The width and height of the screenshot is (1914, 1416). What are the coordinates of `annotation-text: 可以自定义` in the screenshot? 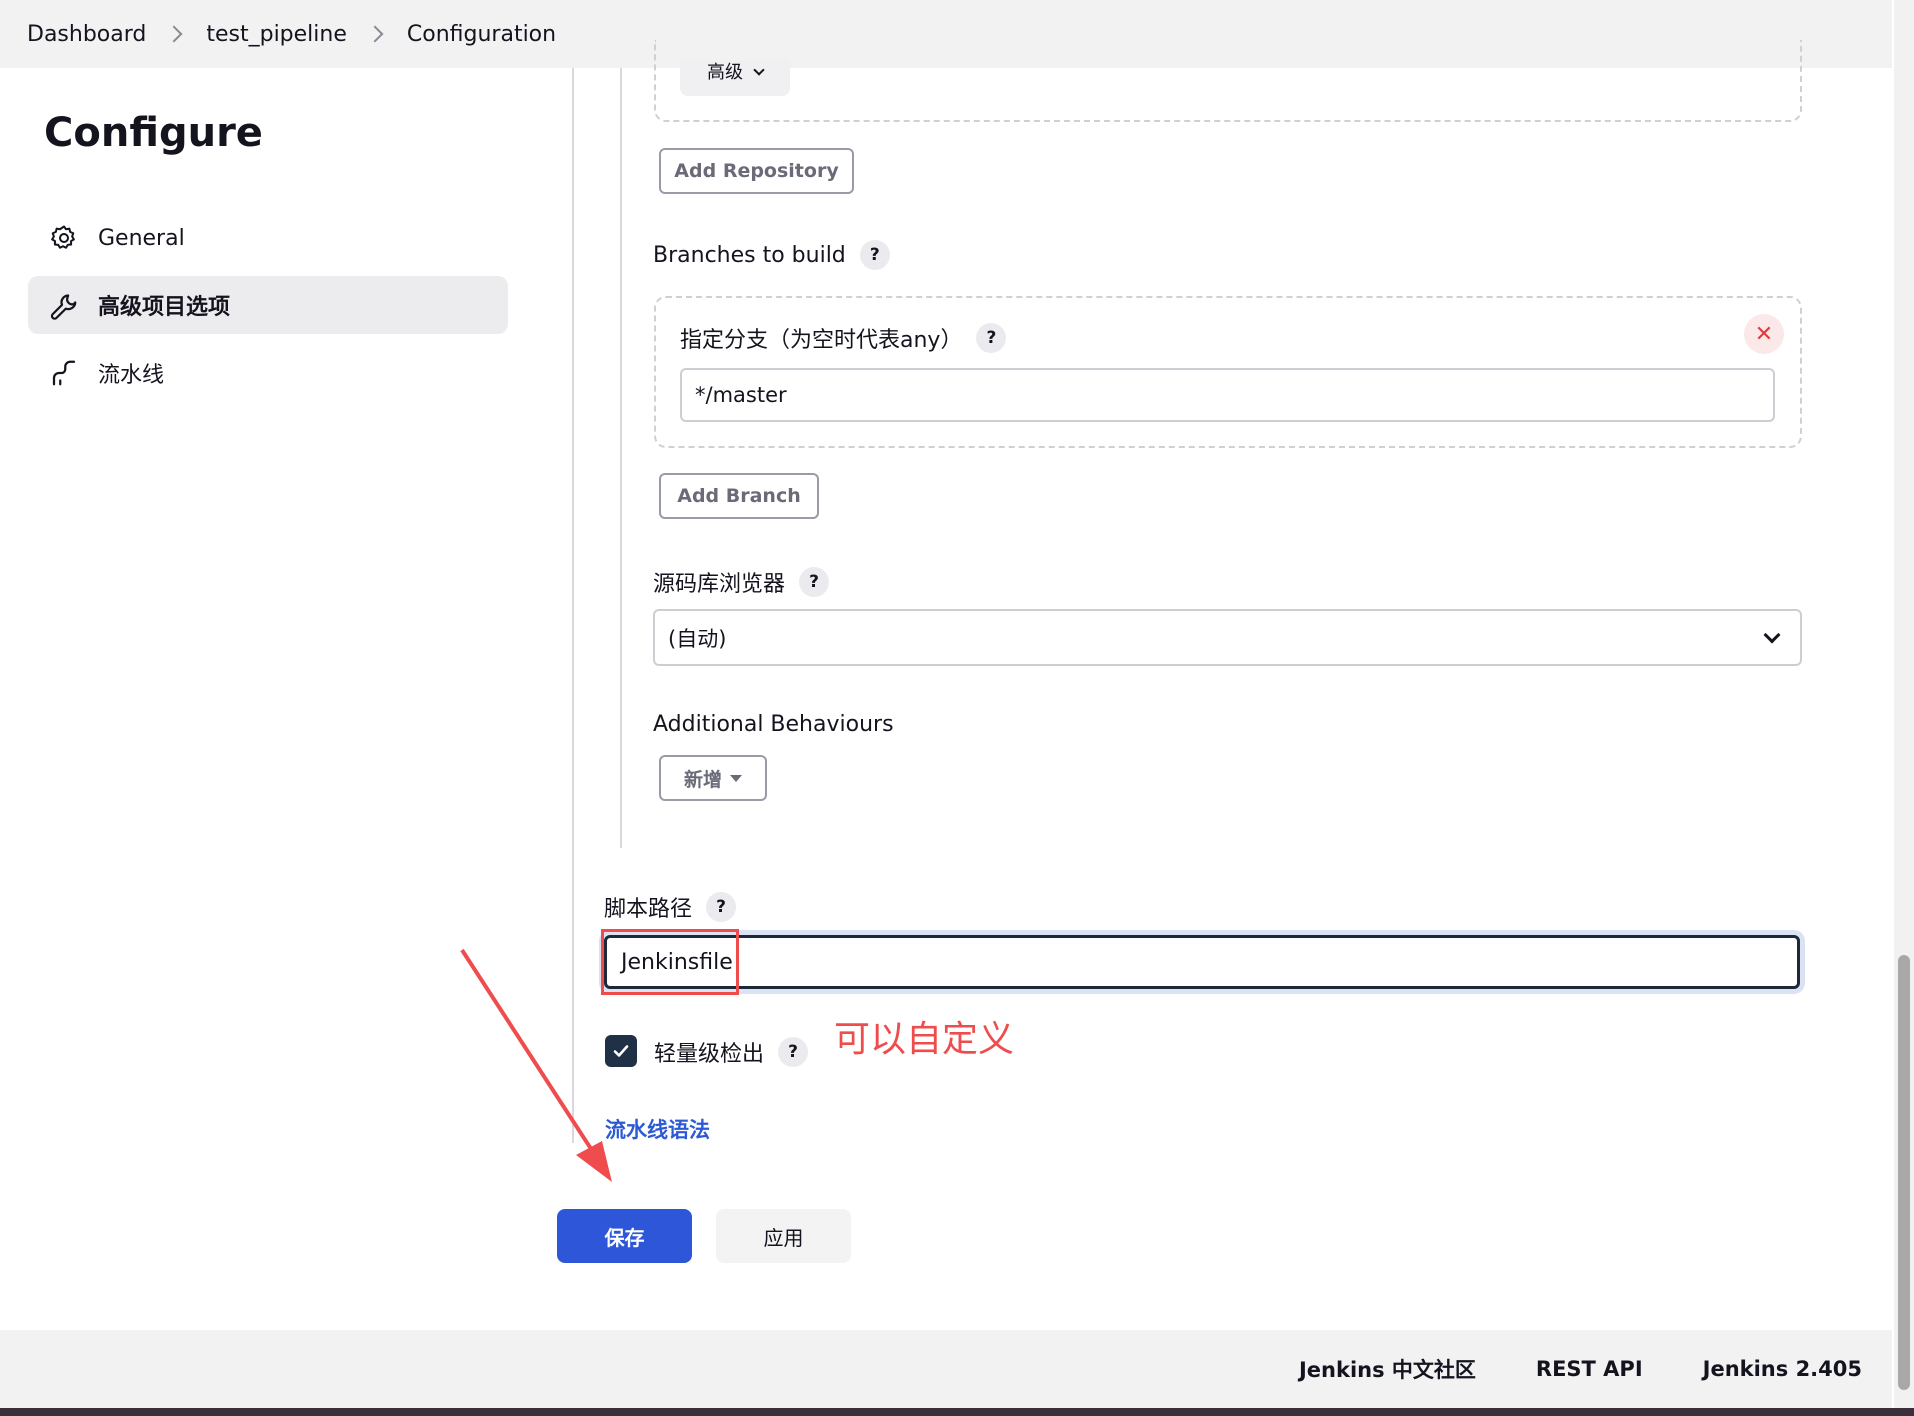 It's located at (924, 1039).